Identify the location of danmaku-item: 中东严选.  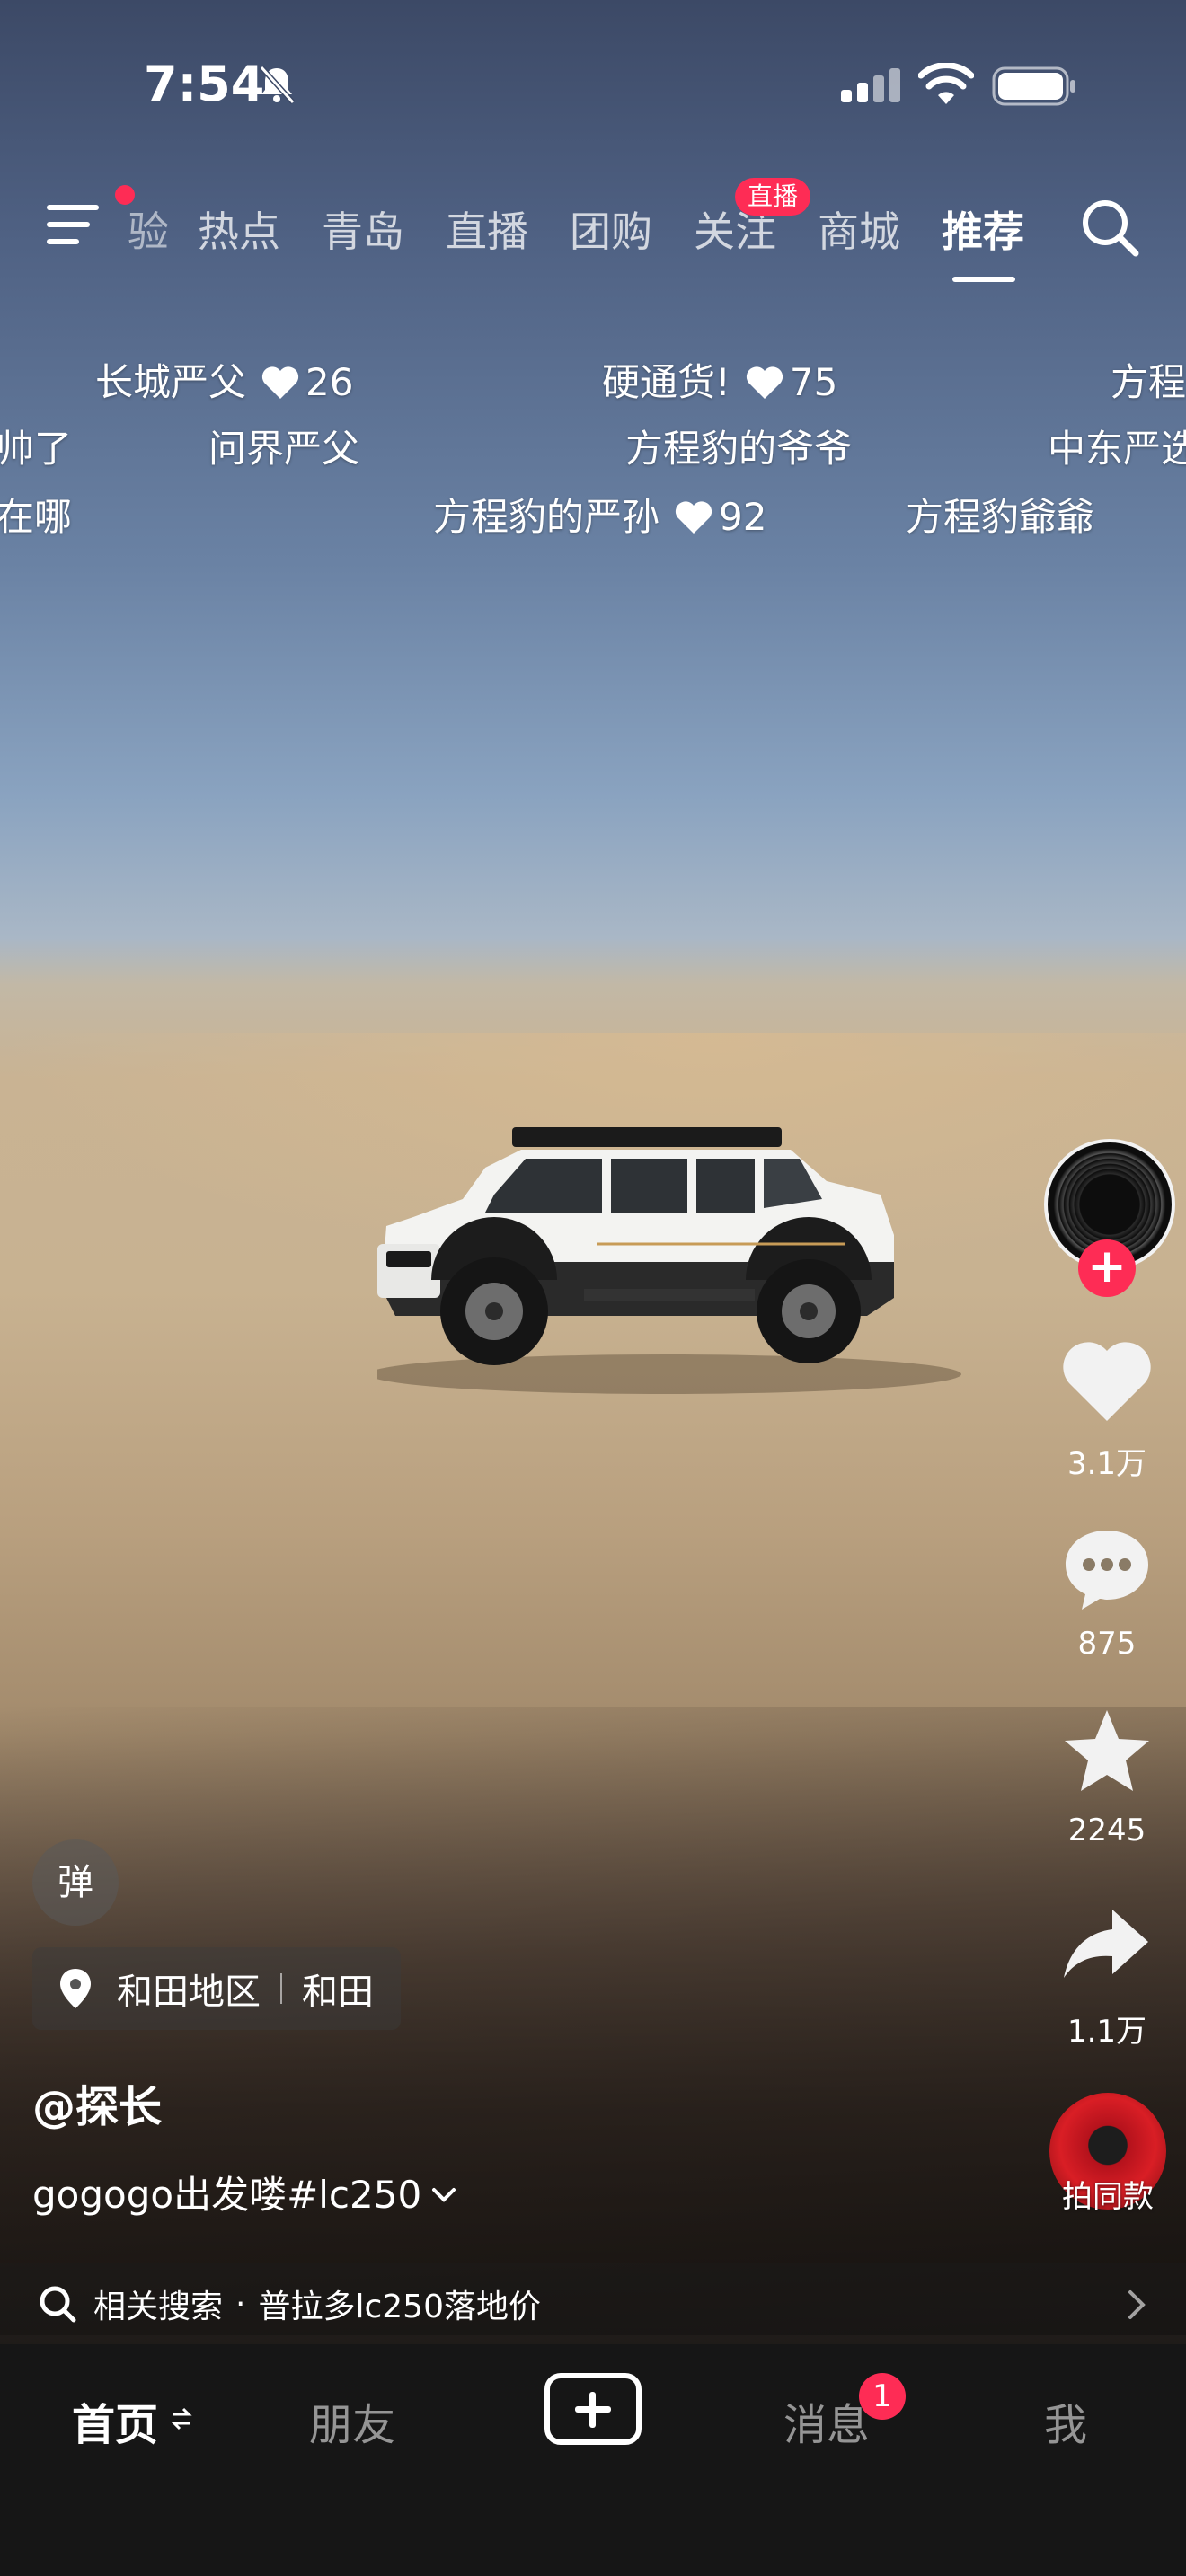
(1117, 449).